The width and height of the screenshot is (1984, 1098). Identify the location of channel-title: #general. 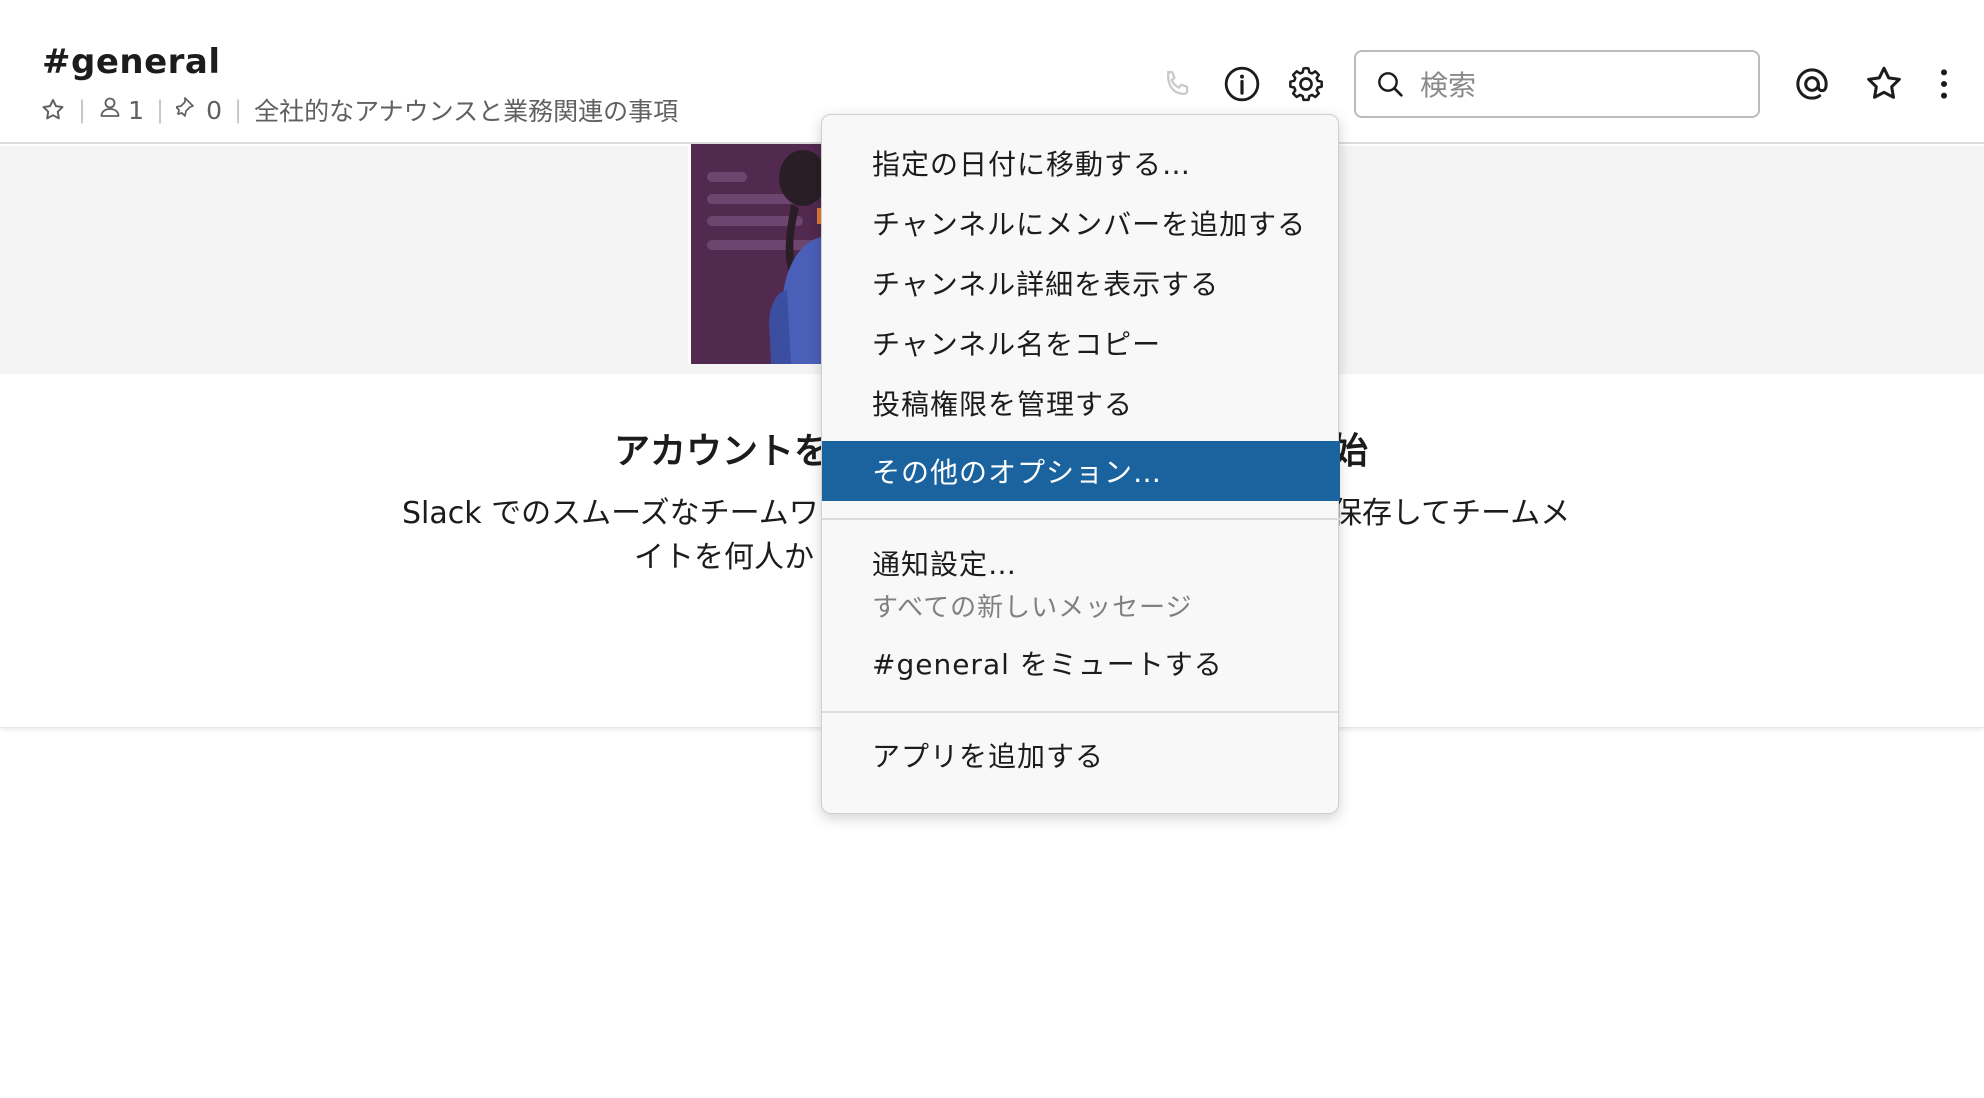
(131, 62).